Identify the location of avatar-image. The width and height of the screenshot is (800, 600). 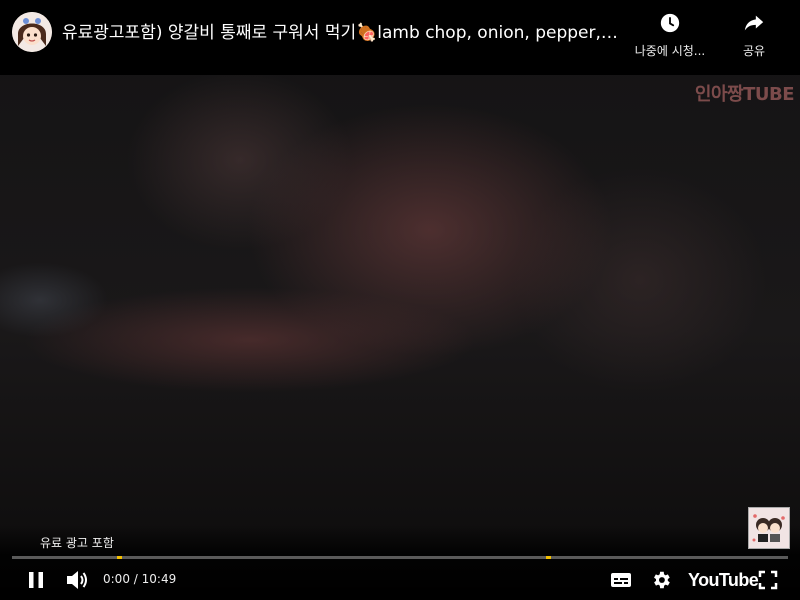
(32, 32).